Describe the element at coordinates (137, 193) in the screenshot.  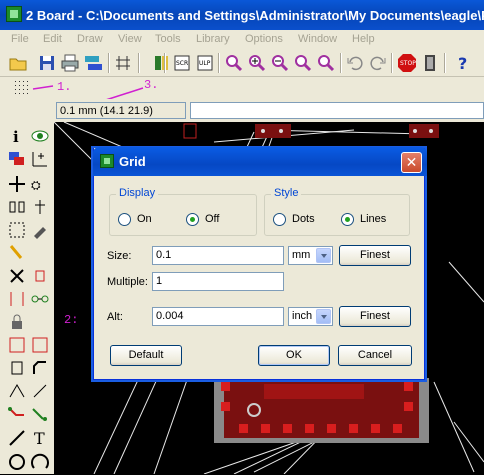
I see `display-legend: Display` at that location.